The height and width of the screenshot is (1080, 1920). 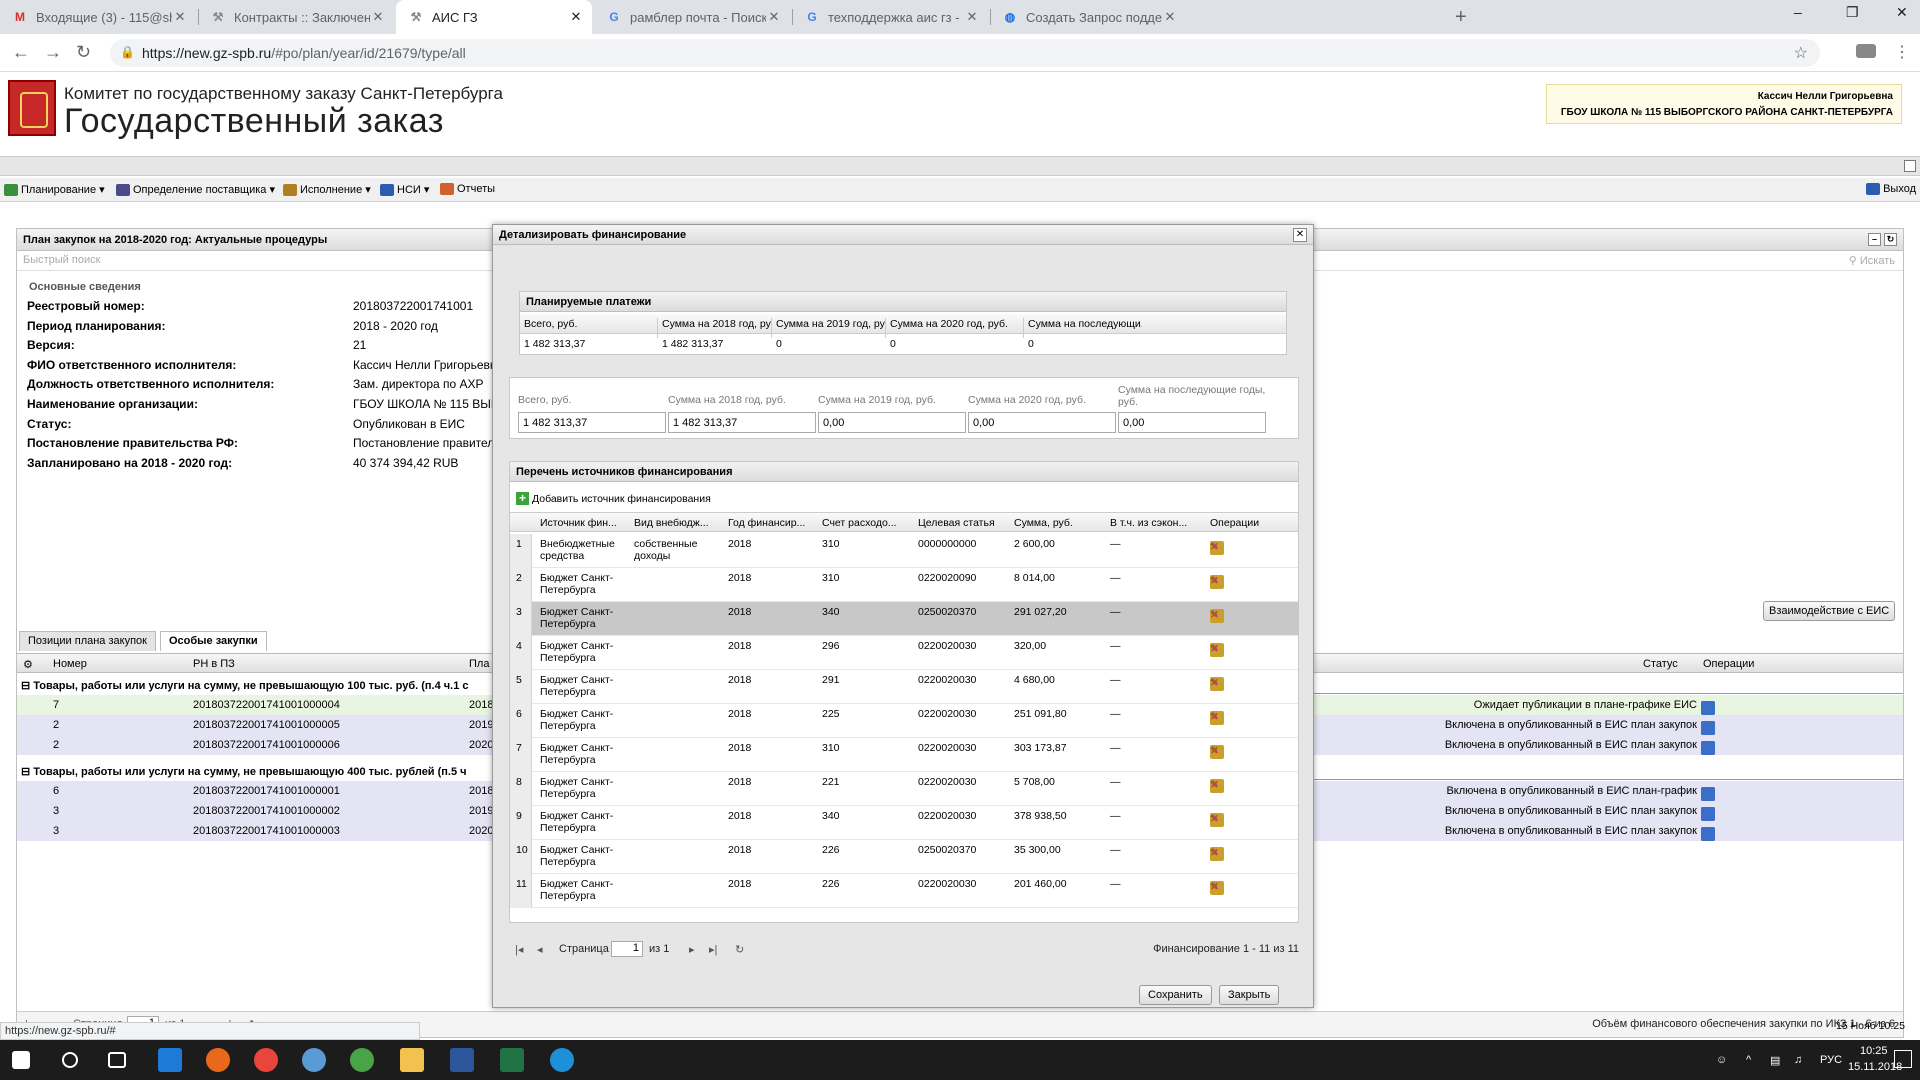 What do you see at coordinates (831, 324) in the screenshot?
I see `planned-col-header: Сумма на 2019 год, руб.` at bounding box center [831, 324].